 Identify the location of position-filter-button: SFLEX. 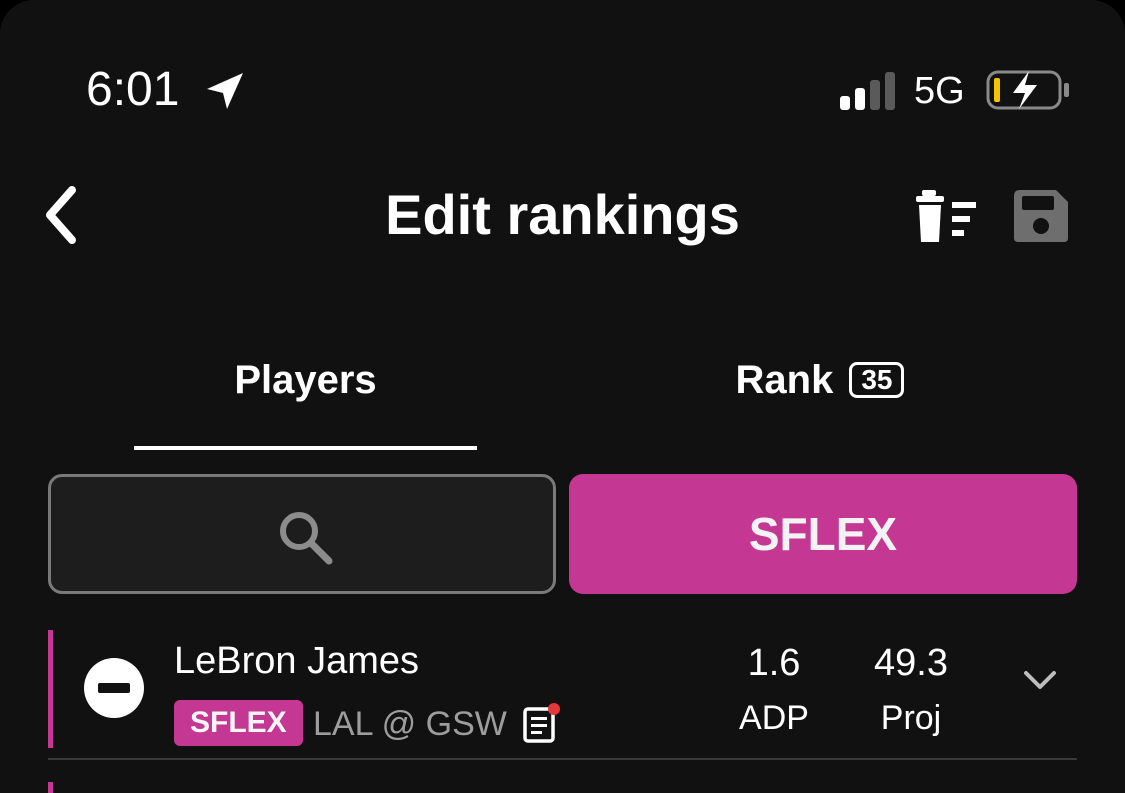
(823, 534).